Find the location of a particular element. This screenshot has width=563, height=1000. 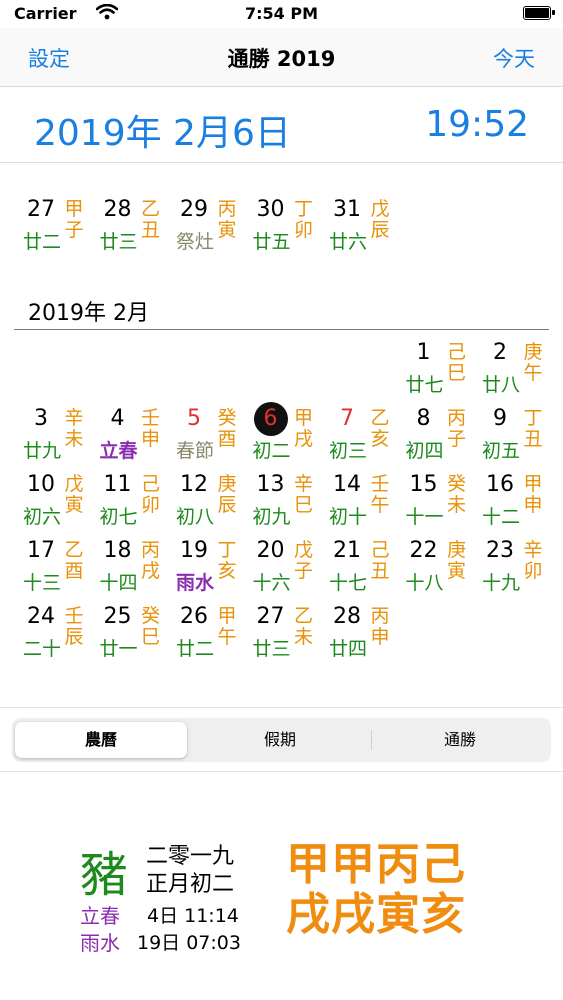

ganzhi-label: 己丑 is located at coordinates (380, 560).